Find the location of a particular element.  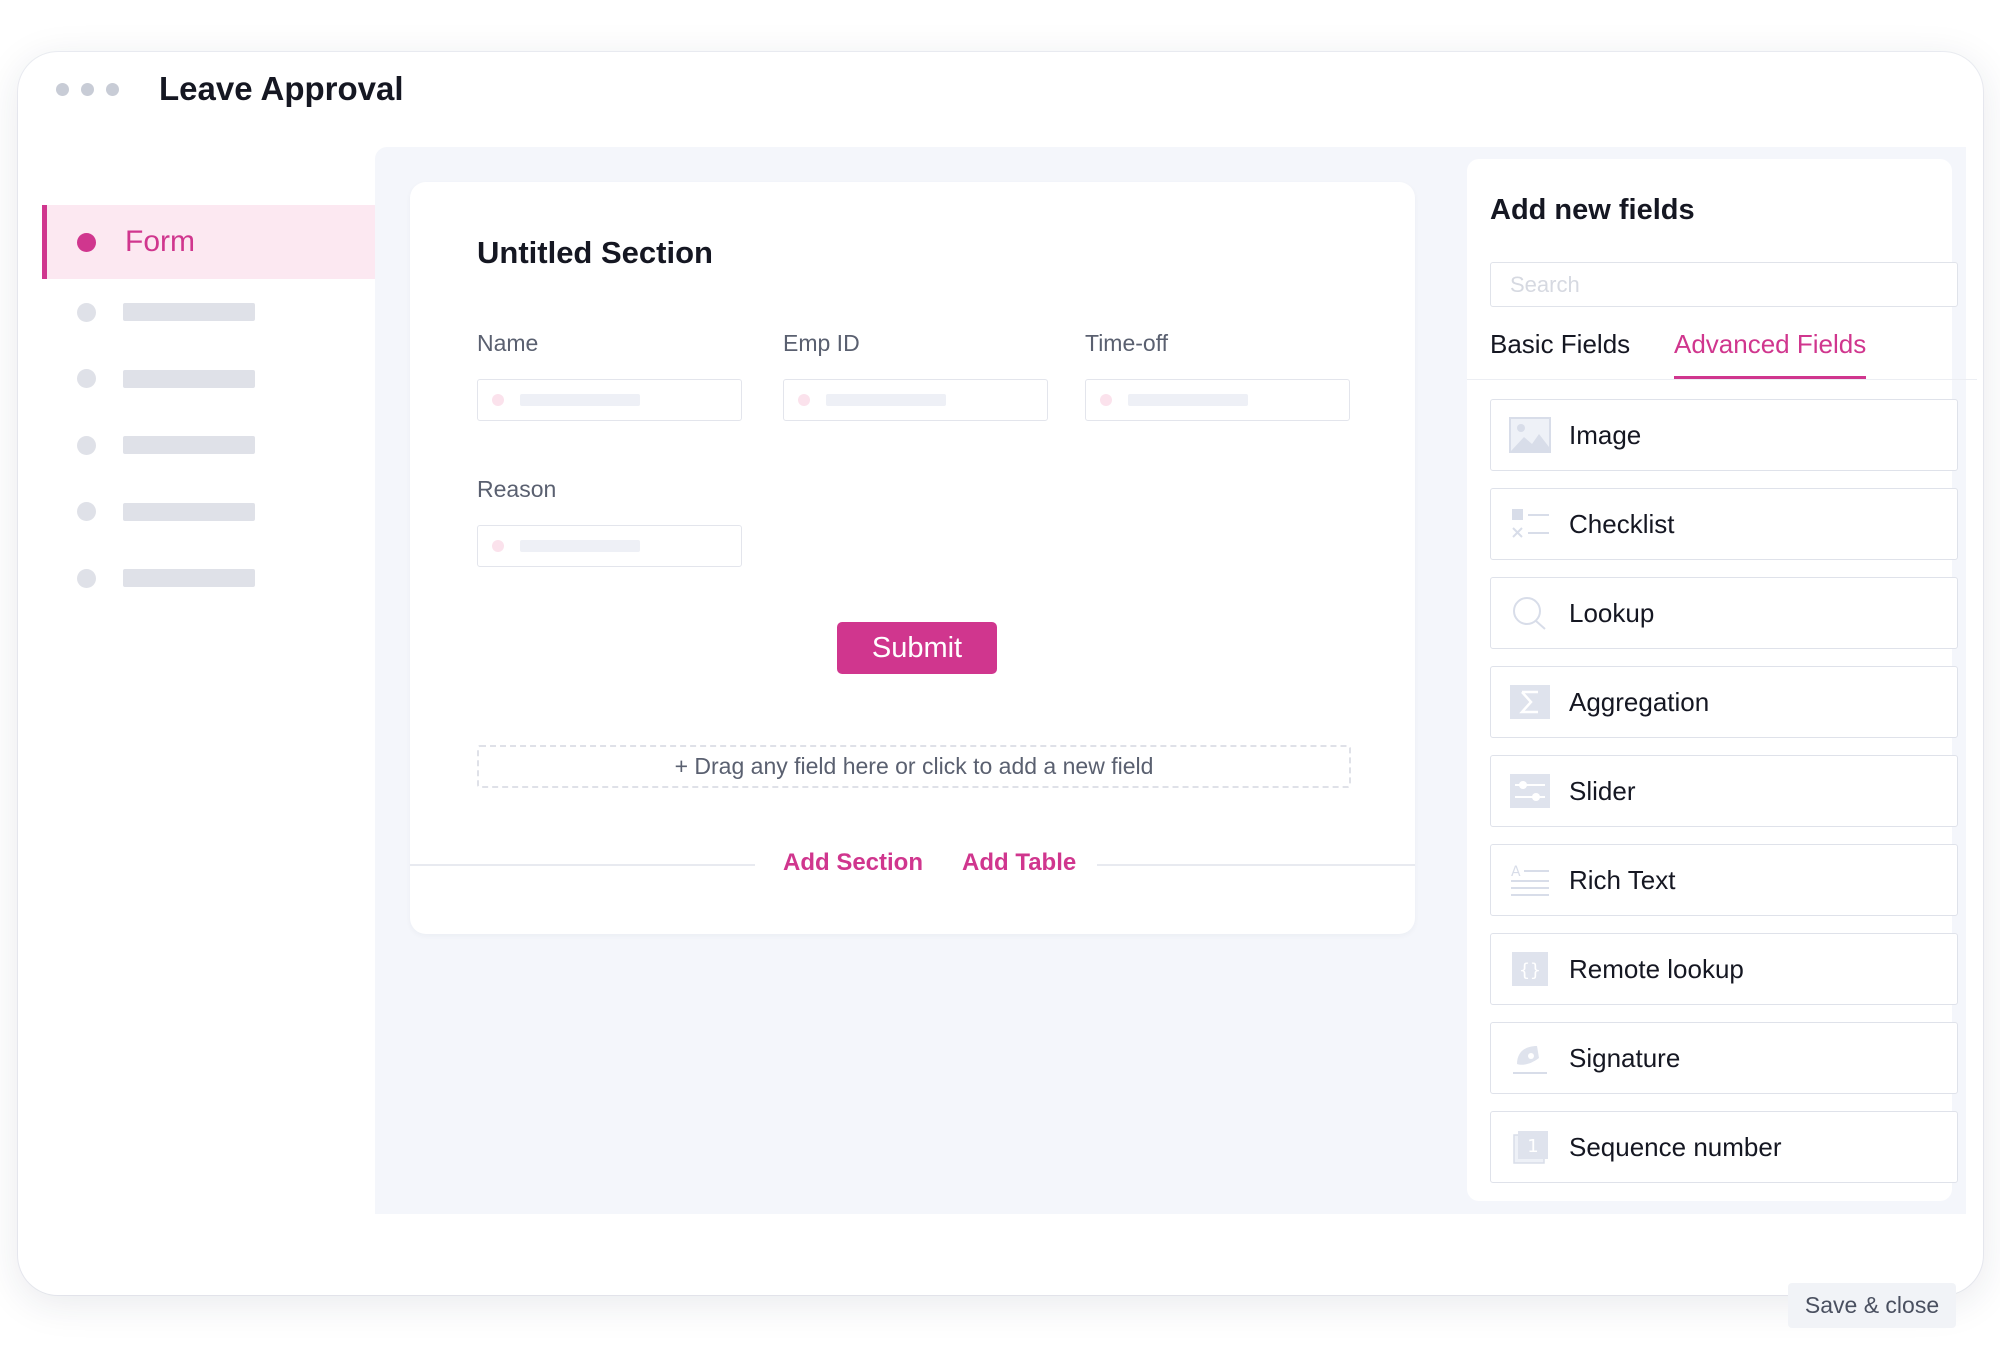

sequence-icon: 1 is located at coordinates (1530, 1147).